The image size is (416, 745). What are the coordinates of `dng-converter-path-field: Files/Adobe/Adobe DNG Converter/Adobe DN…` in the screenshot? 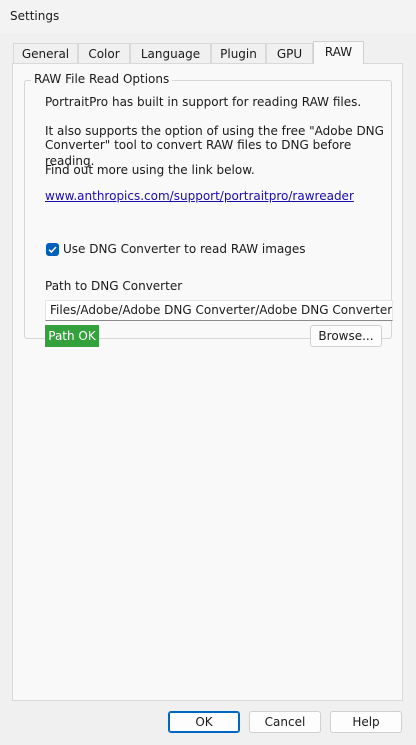 It's located at (219, 310).